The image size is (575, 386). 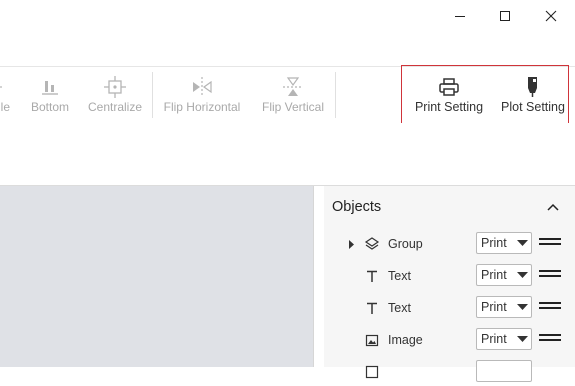 I want to click on align-bottom-button: Bottom, so click(x=50, y=95).